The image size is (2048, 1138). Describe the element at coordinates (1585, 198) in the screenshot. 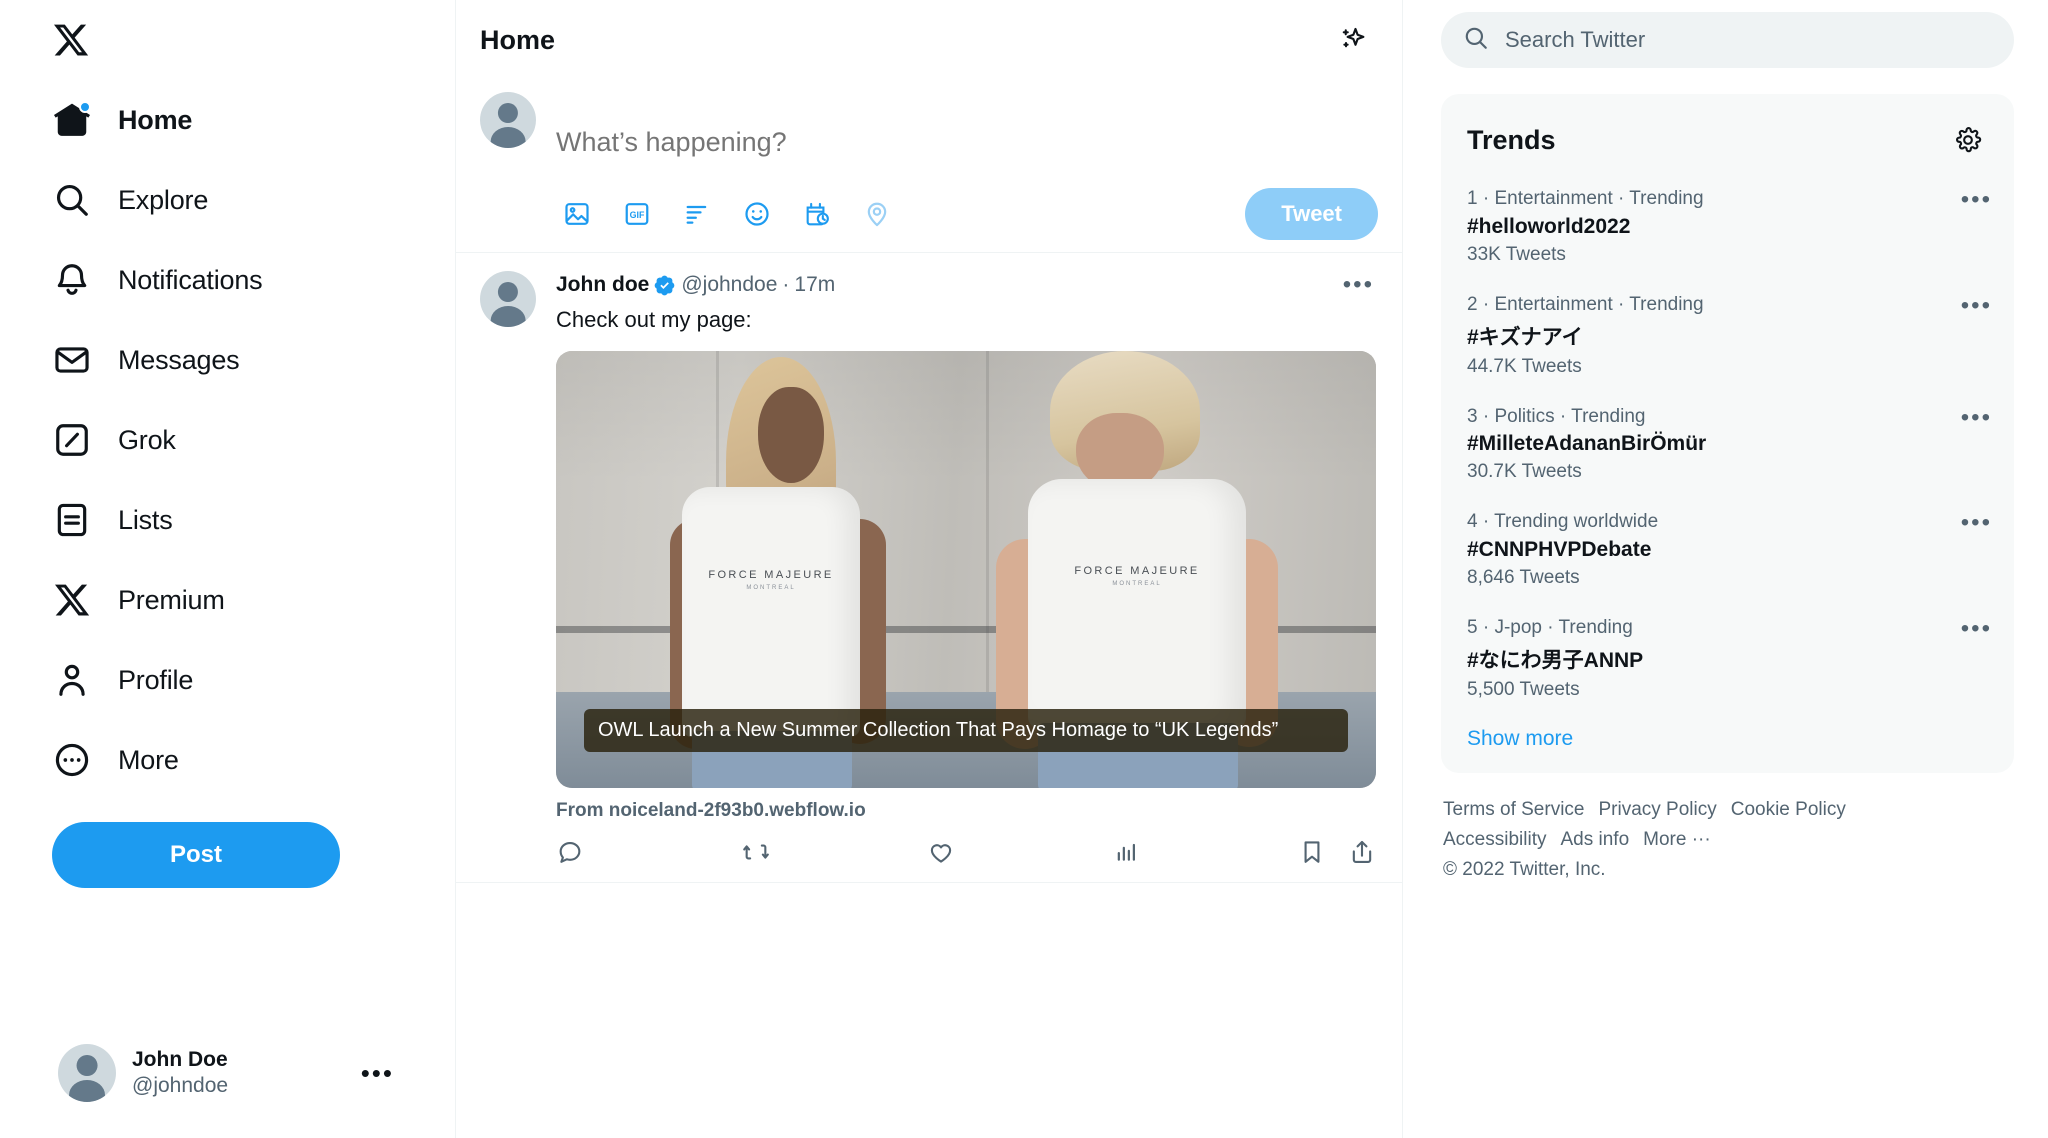

I see `trend-meta: 1 · Entertainment · Trending` at that location.